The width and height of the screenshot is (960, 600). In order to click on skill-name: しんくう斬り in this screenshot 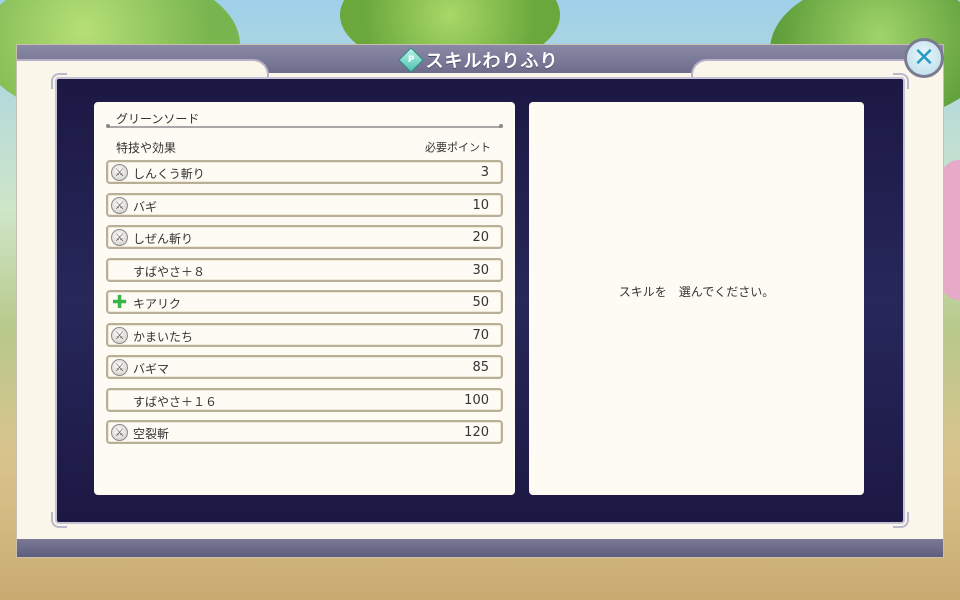, I will do `click(169, 174)`.